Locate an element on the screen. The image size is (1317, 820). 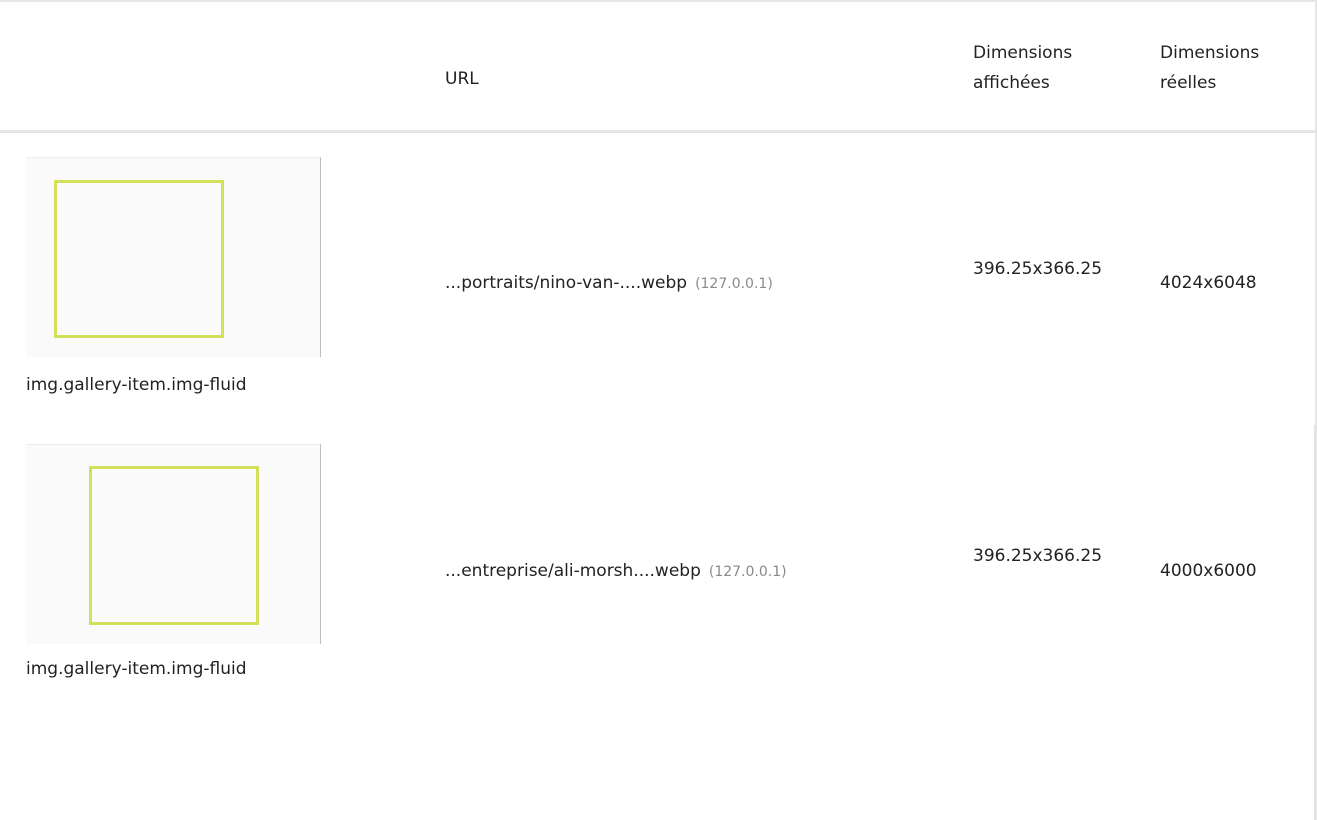
column-header-url: URL is located at coordinates (462, 79).